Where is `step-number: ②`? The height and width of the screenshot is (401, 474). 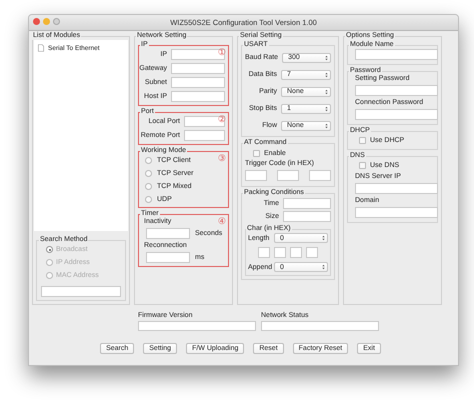
step-number: ② is located at coordinates (222, 120).